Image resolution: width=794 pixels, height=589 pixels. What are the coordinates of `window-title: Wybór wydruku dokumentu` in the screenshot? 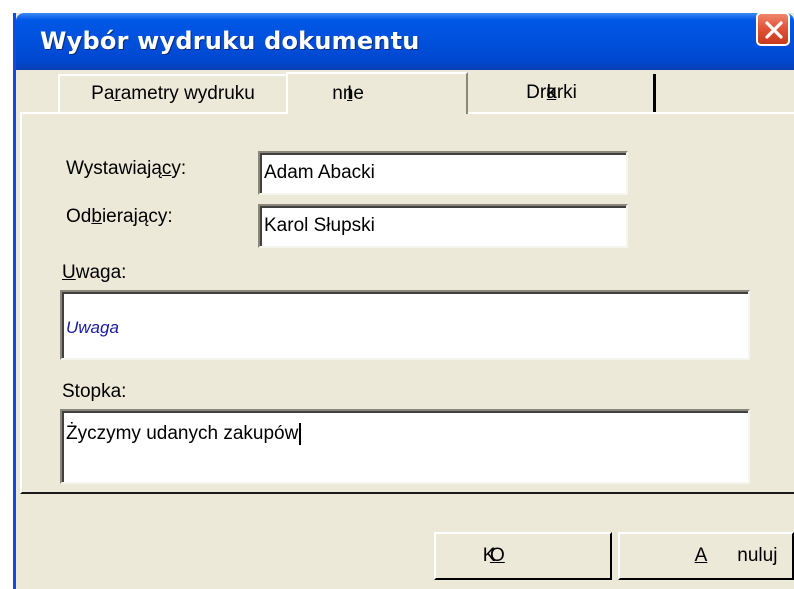 It's located at (230, 41).